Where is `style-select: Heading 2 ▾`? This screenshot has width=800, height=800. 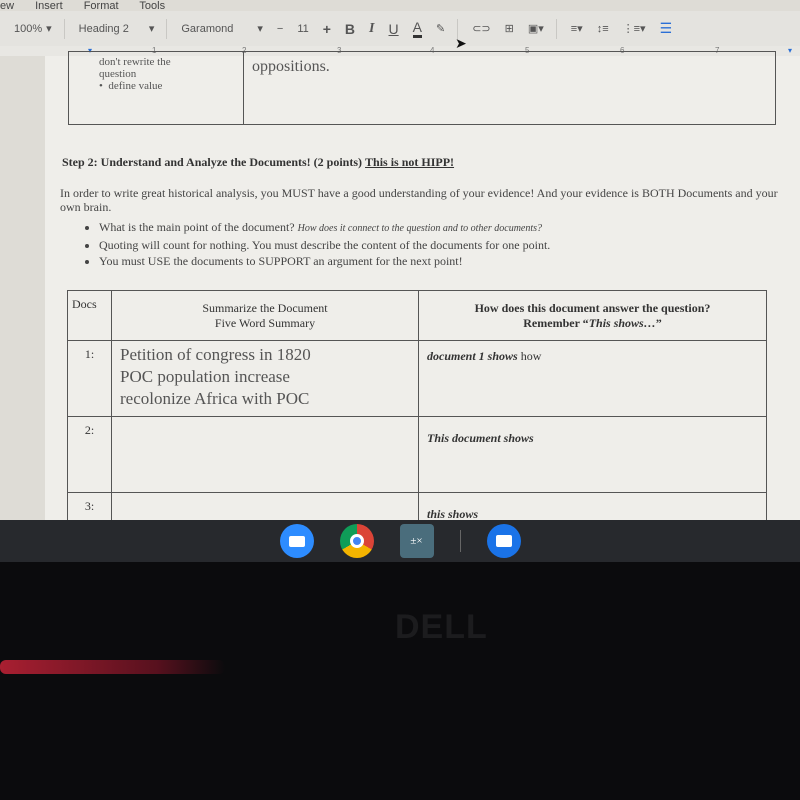 style-select: Heading 2 ▾ is located at coordinates (116, 29).